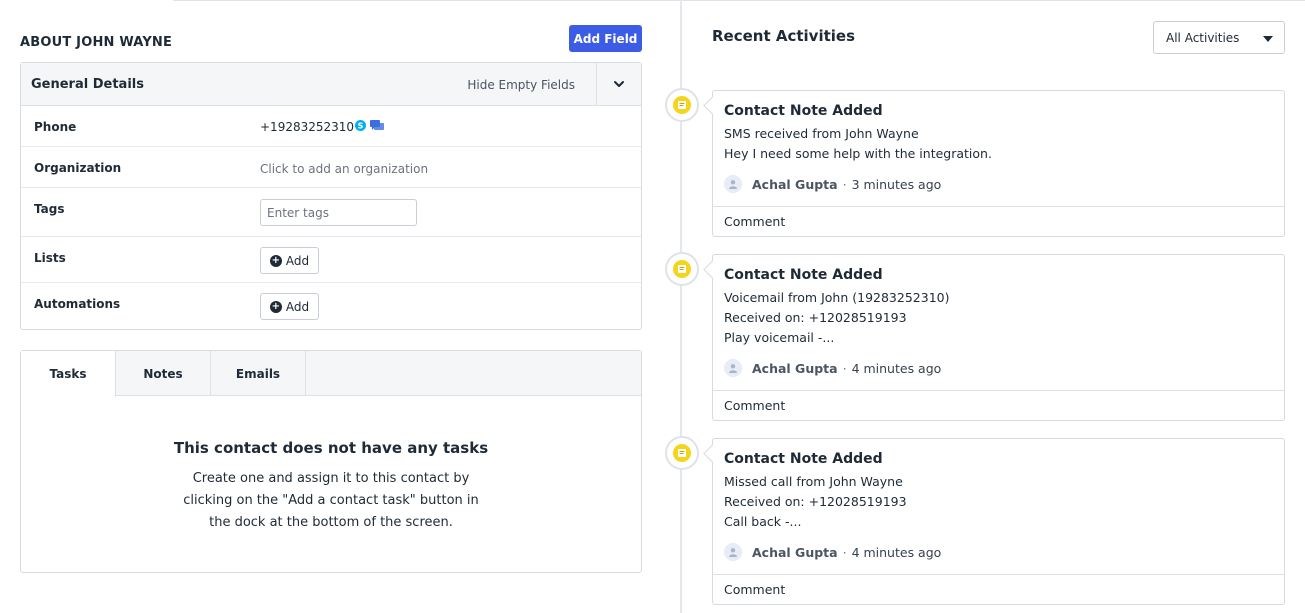 The height and width of the screenshot is (613, 1305). What do you see at coordinates (813, 481) in the screenshot?
I see `activity-line: Missed call from John Wayne` at bounding box center [813, 481].